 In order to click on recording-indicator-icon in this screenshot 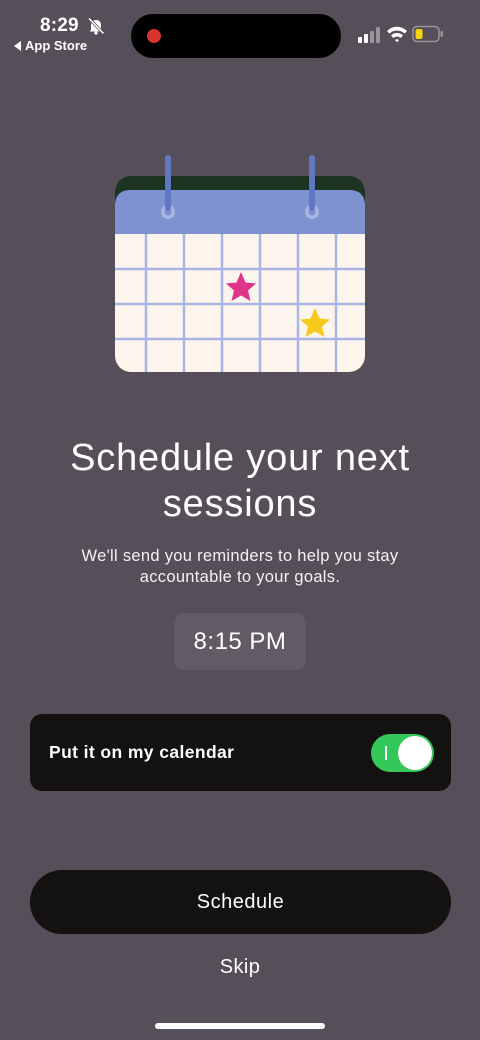, I will do `click(154, 36)`.